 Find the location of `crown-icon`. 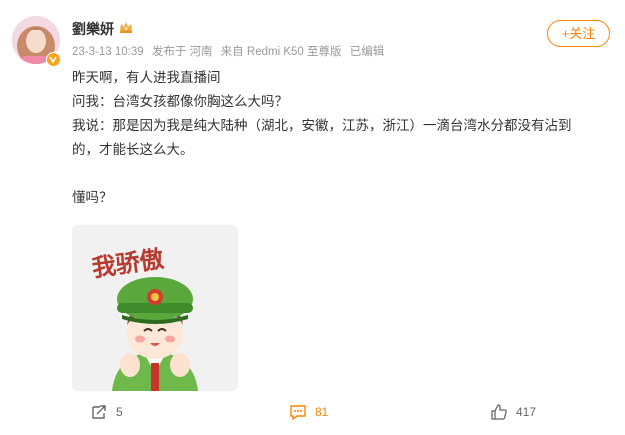

crown-icon is located at coordinates (126, 27).